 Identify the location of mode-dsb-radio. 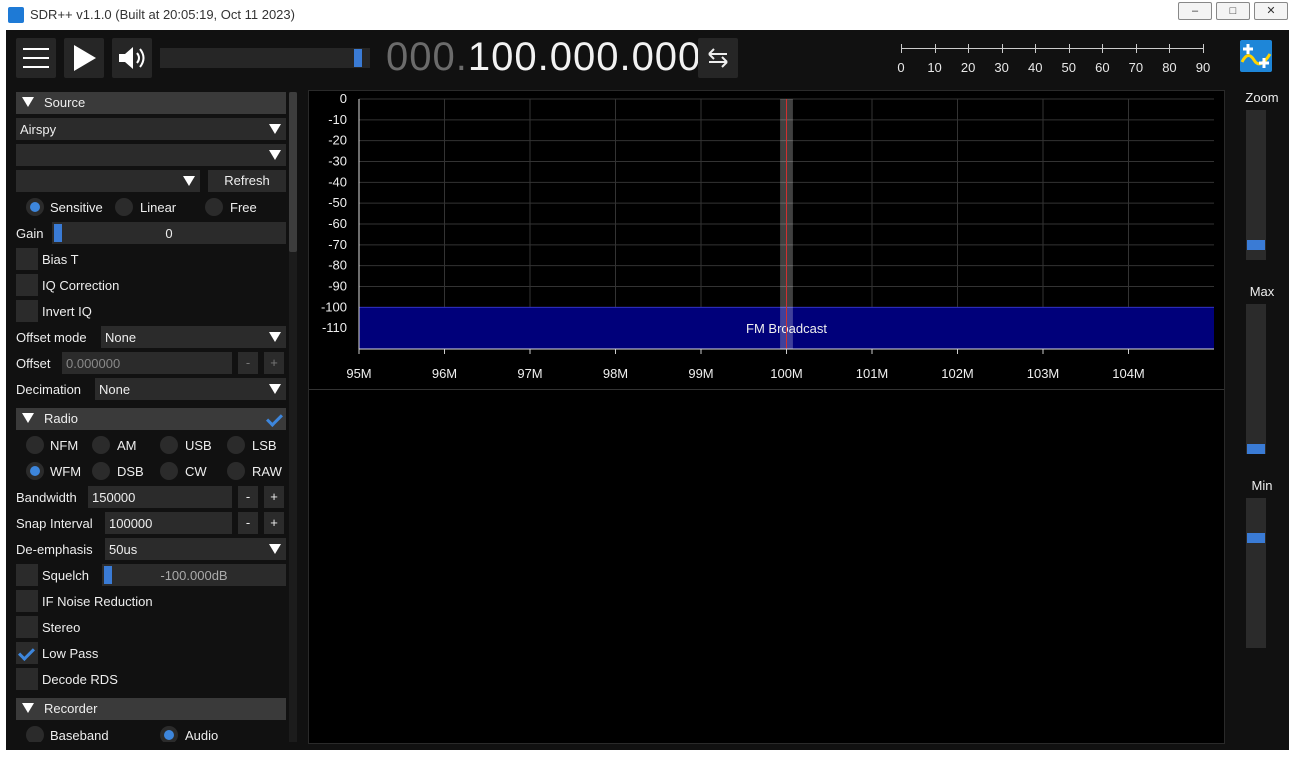
(101, 471).